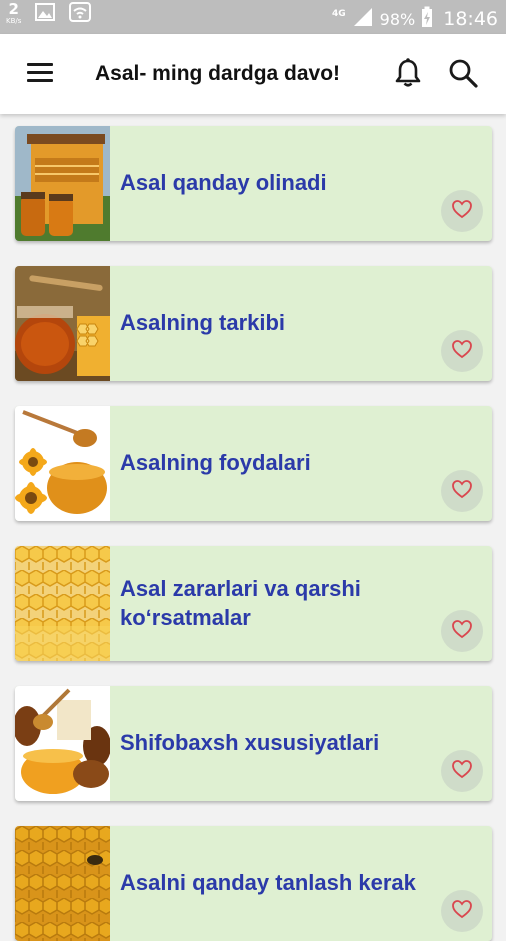 The image size is (506, 941). Describe the element at coordinates (203, 323) in the screenshot. I see `item-title: Asalning tarkibi` at that location.